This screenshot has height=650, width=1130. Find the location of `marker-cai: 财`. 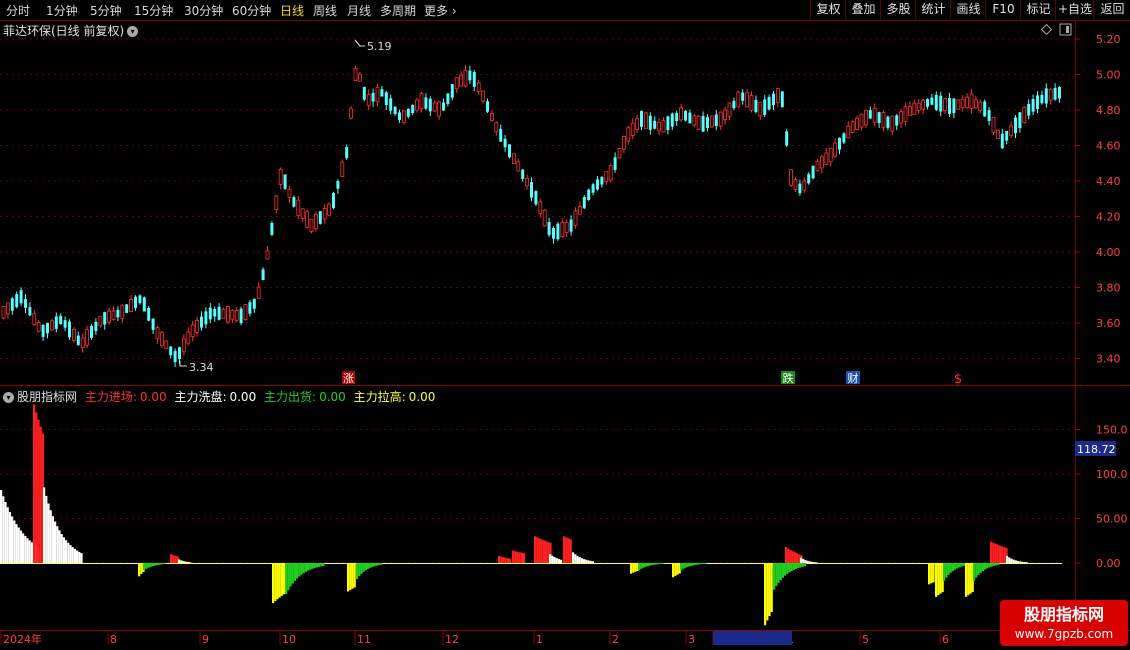

marker-cai: 财 is located at coordinates (853, 378).